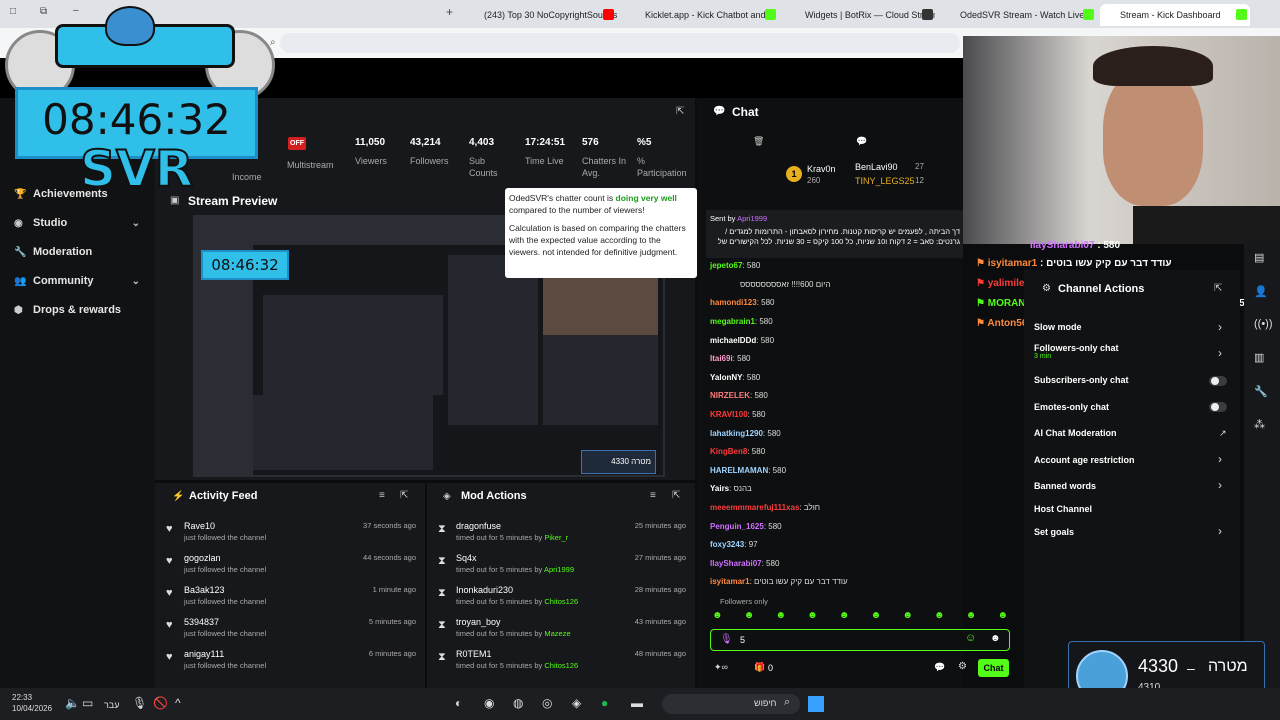  I want to click on trash-icon: 🗑, so click(758, 141).